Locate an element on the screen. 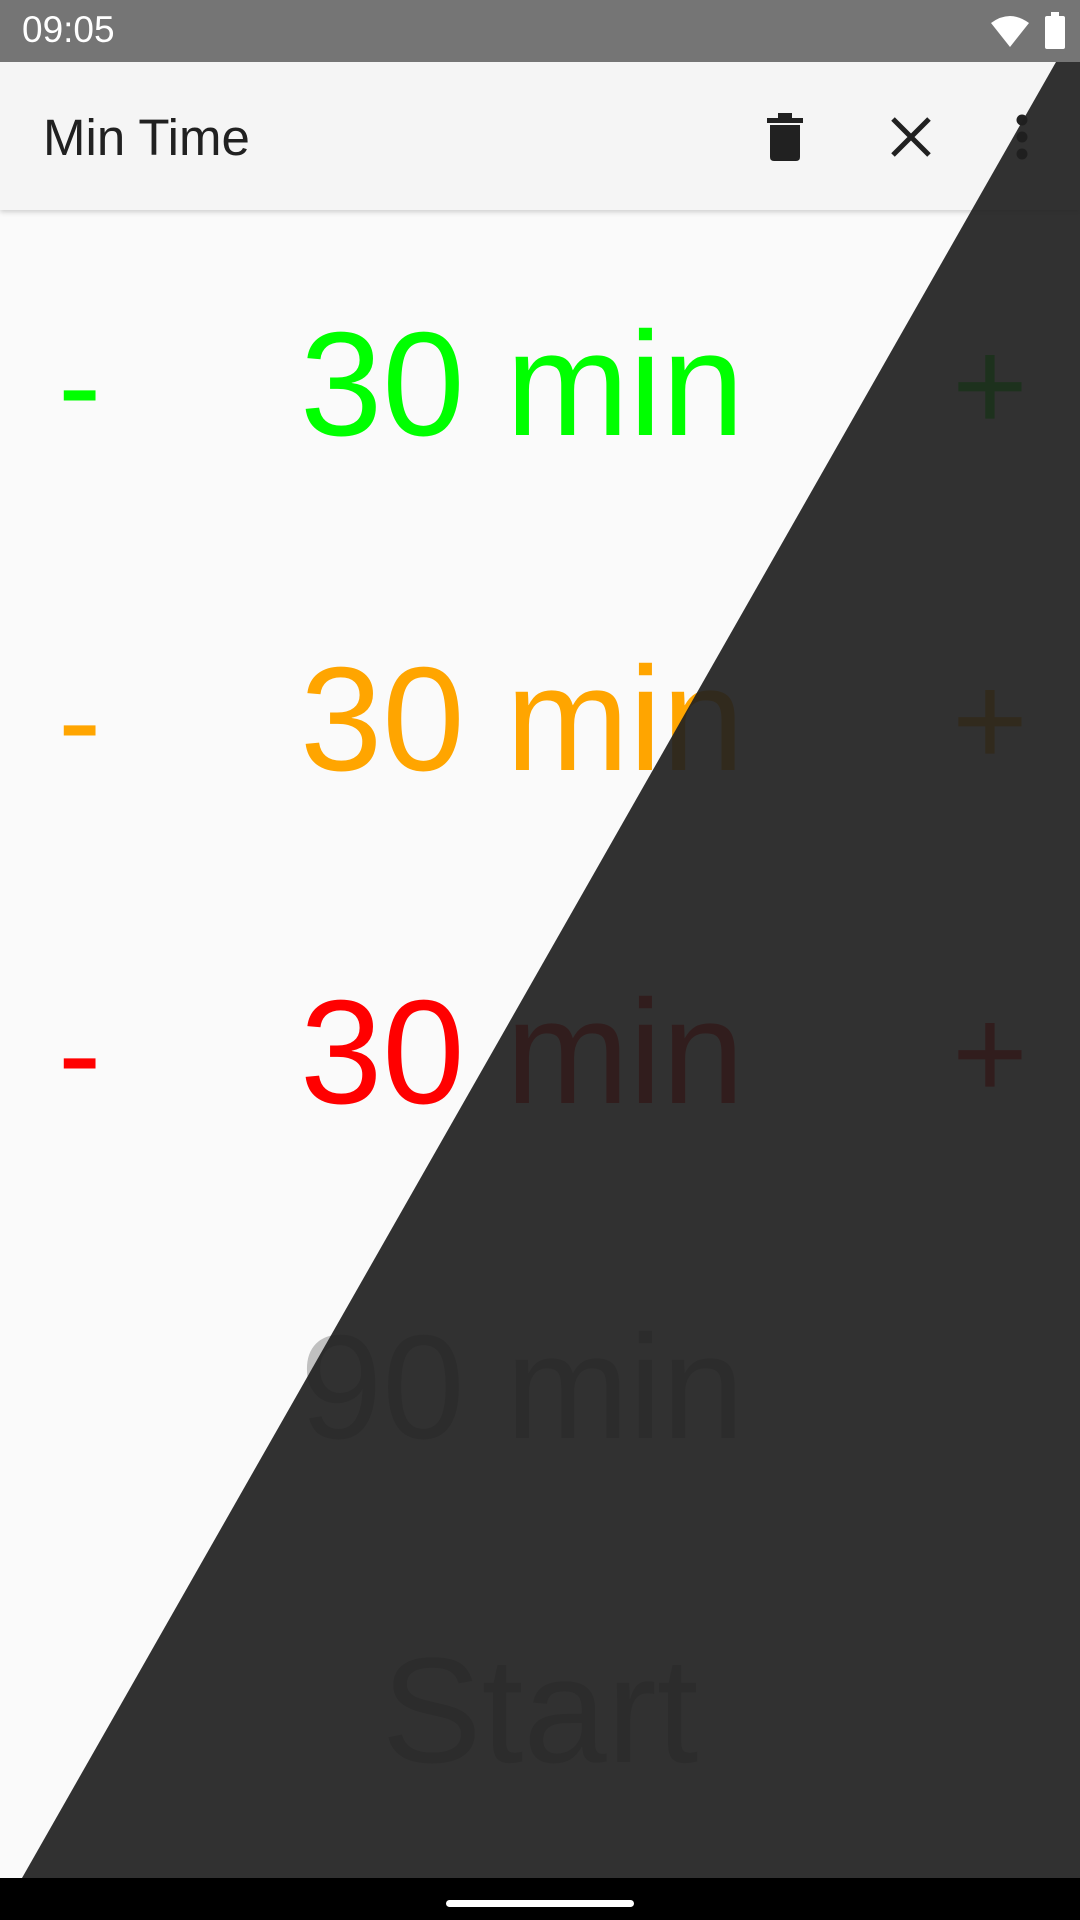 This screenshot has width=1080, height=1920. delete-button is located at coordinates (785, 137).